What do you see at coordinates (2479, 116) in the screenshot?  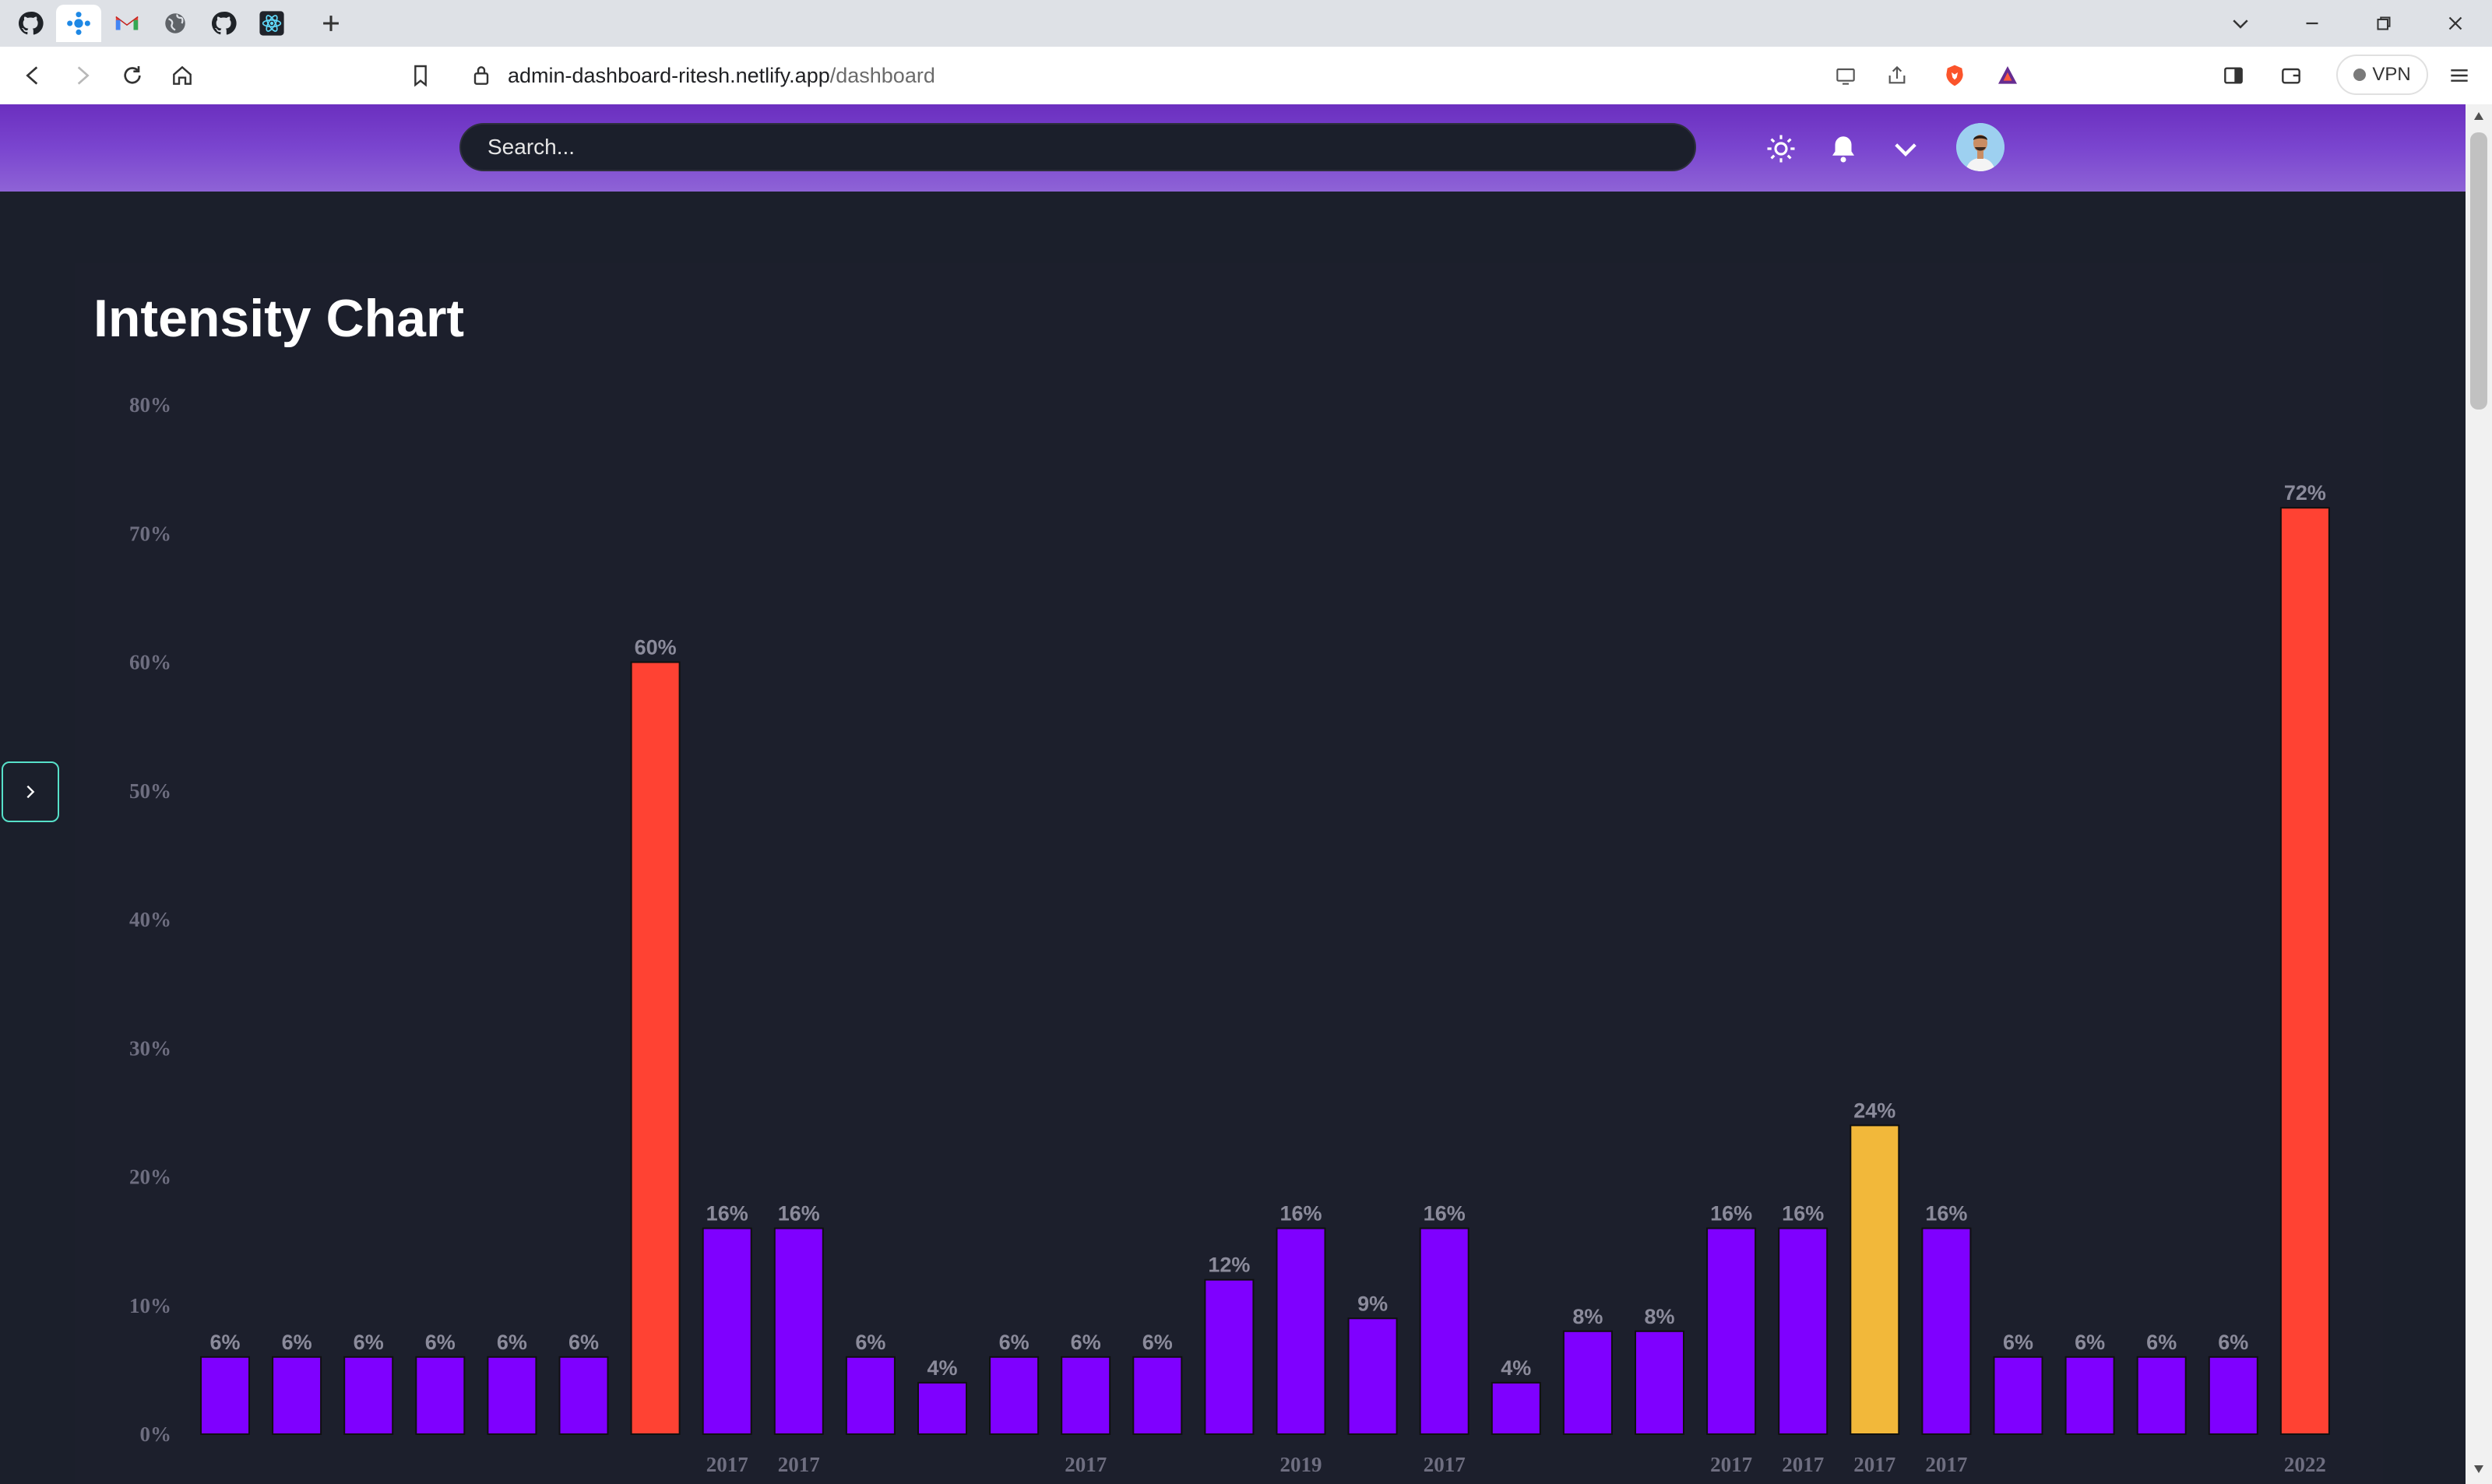 I see `scroll-up-arrow-icon` at bounding box center [2479, 116].